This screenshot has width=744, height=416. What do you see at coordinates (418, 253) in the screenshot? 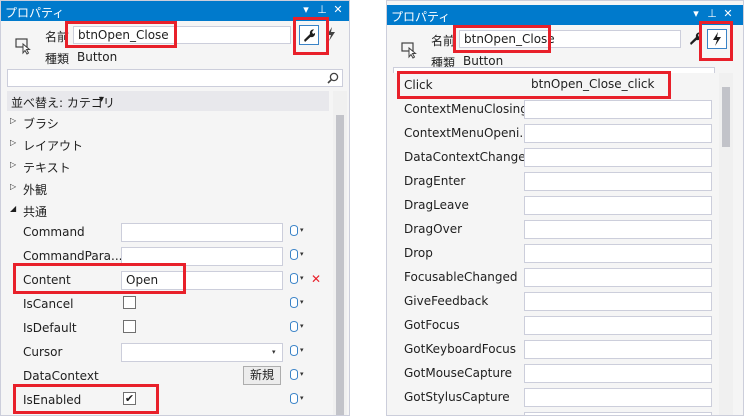
I see `event-name: Drop` at bounding box center [418, 253].